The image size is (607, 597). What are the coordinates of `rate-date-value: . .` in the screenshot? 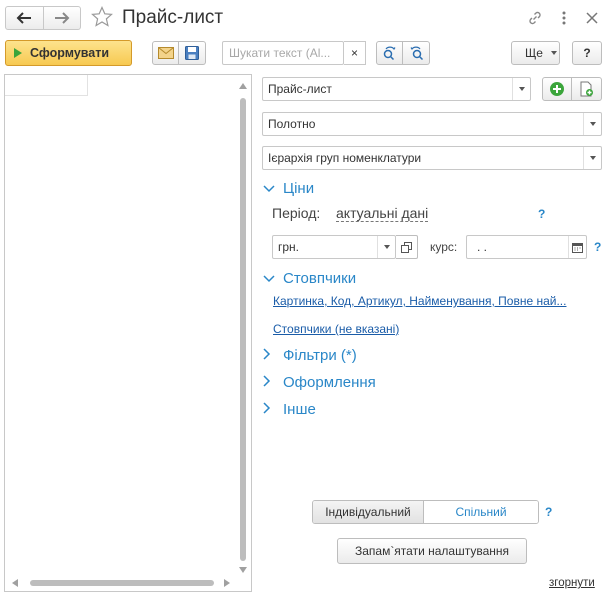 It's located at (482, 247).